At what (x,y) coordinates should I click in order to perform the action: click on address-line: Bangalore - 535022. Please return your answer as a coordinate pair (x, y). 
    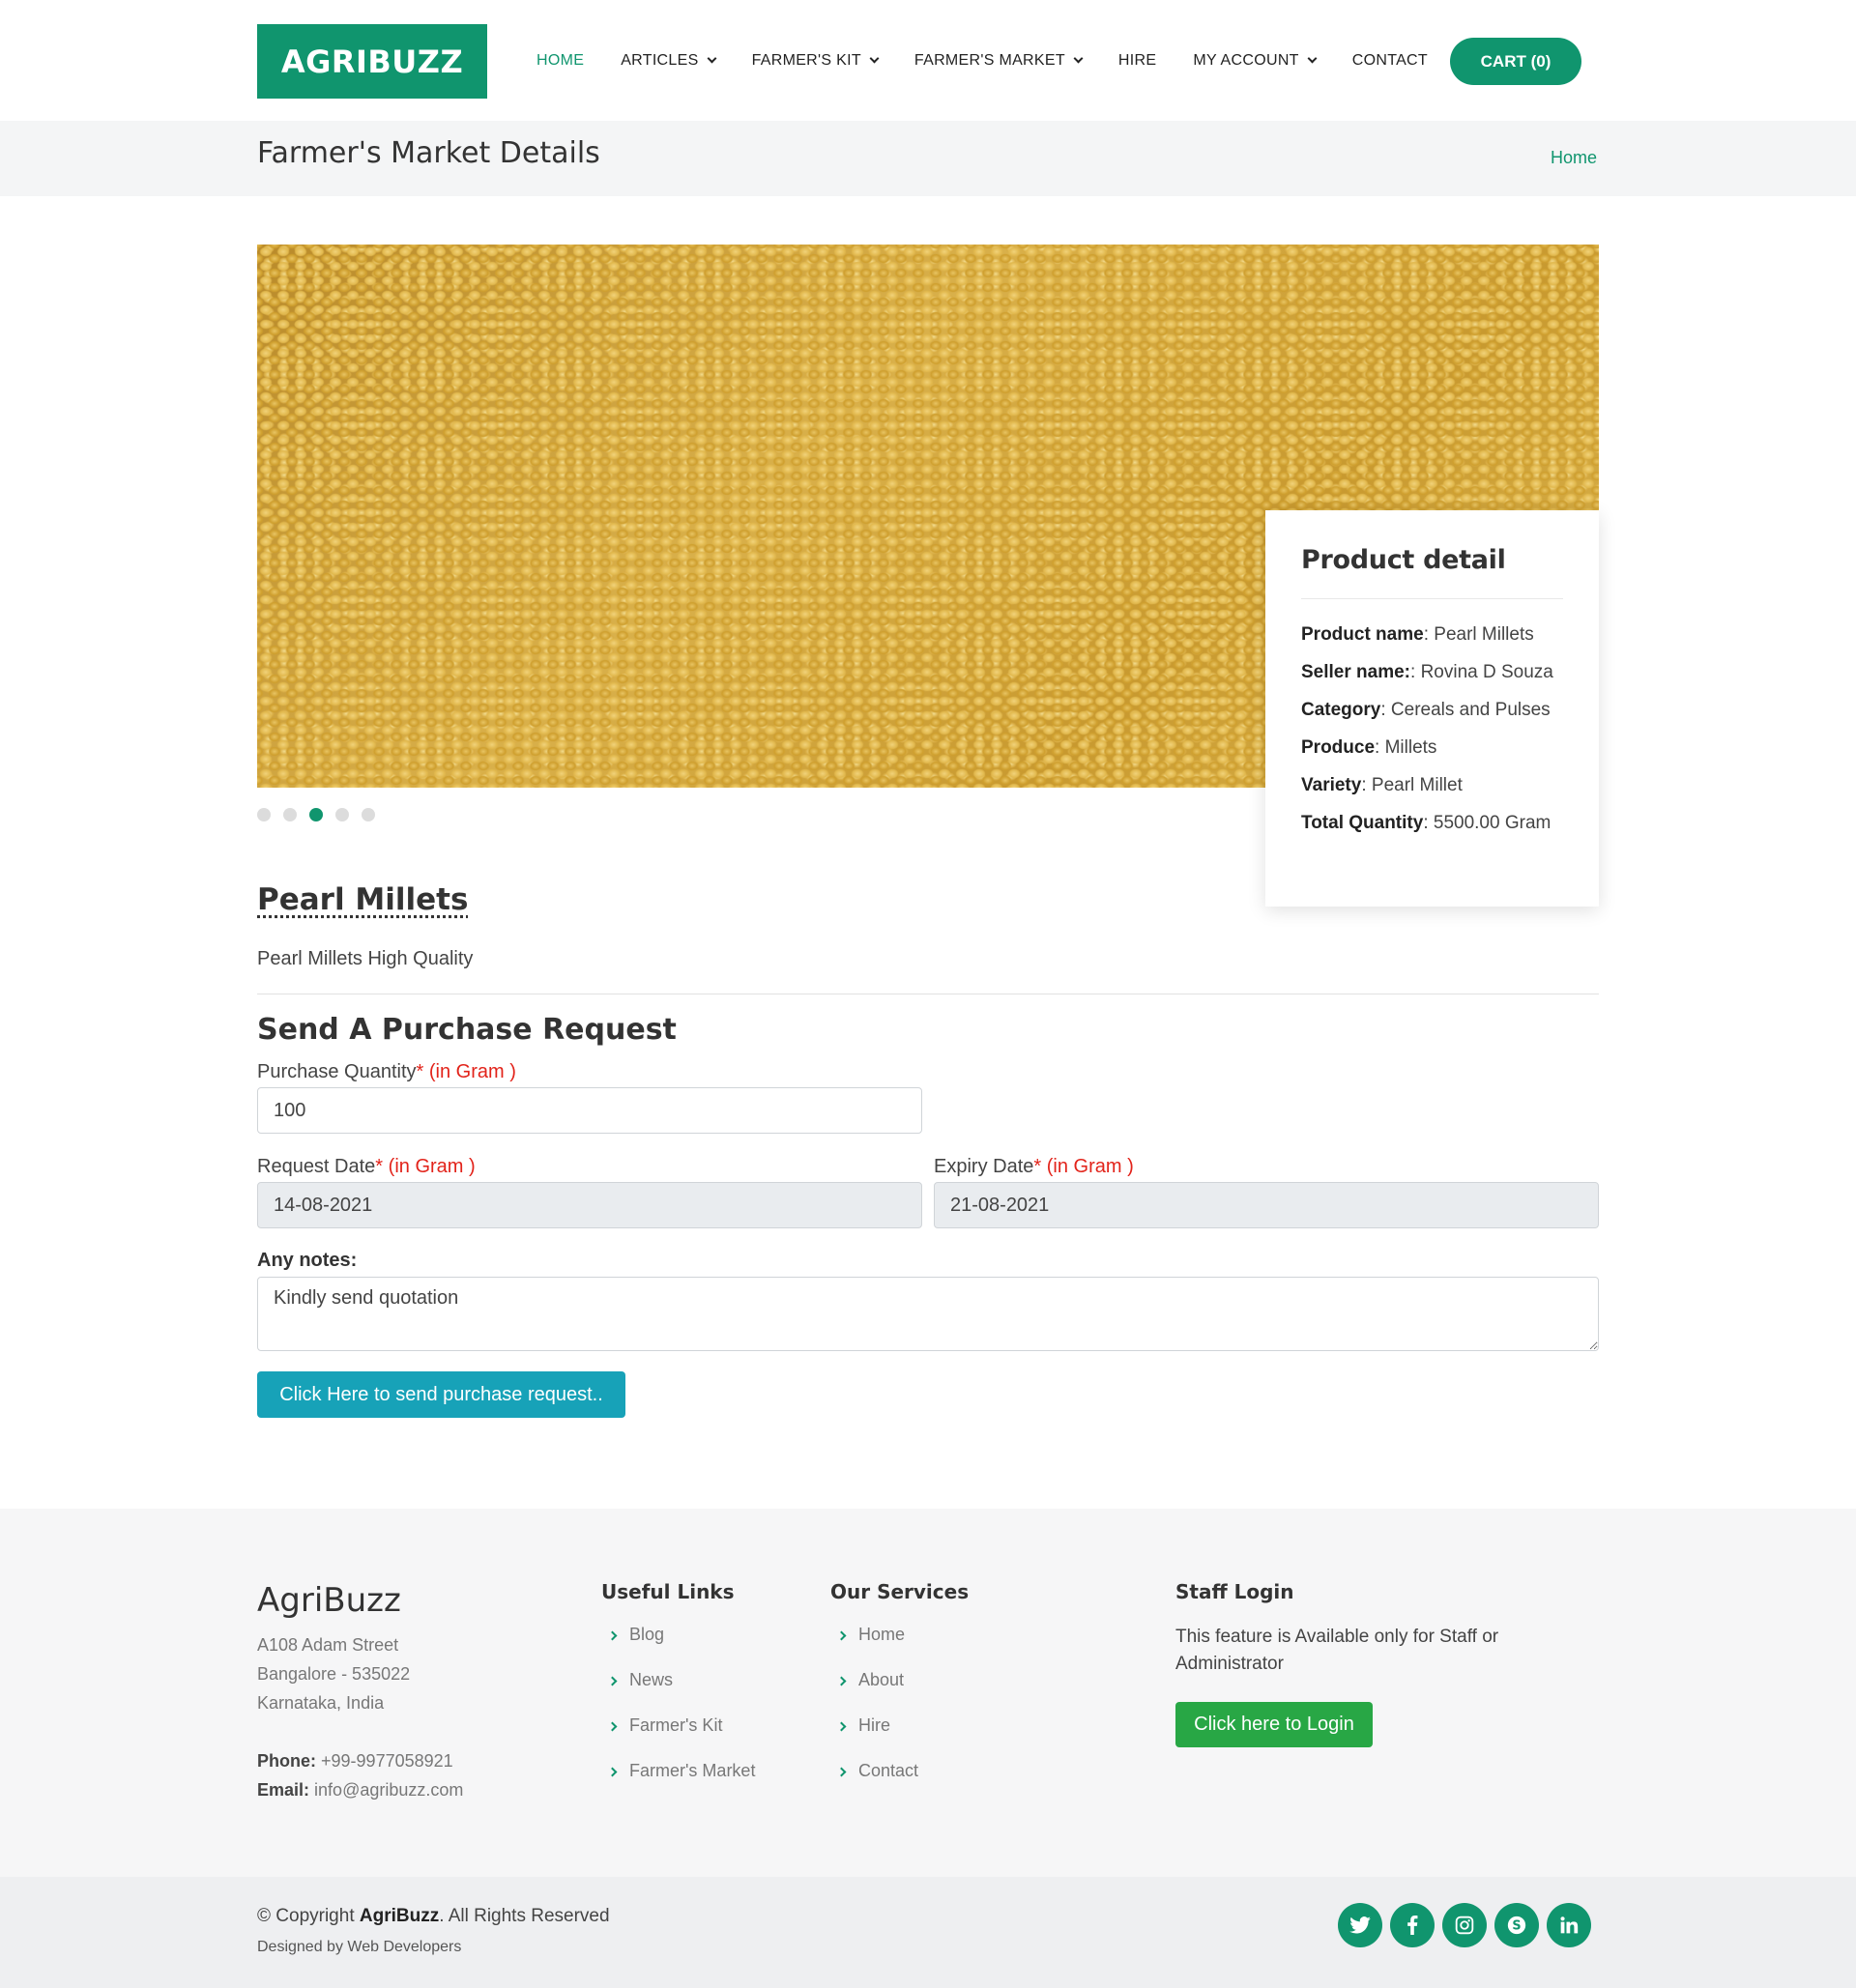
    Looking at the image, I should click on (334, 1674).